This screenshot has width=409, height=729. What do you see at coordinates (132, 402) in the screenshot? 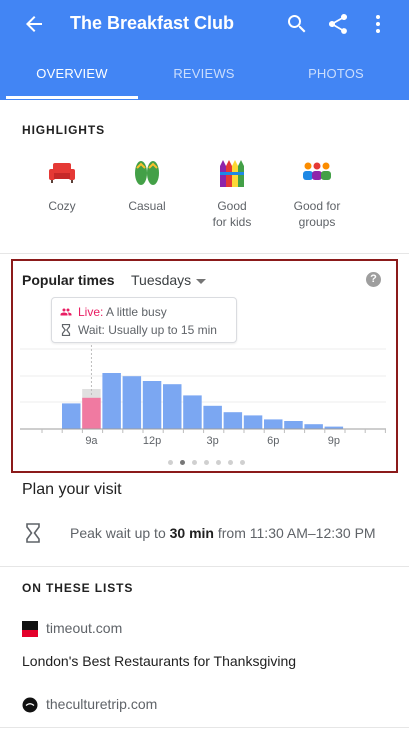
I see `bar-11a` at bounding box center [132, 402].